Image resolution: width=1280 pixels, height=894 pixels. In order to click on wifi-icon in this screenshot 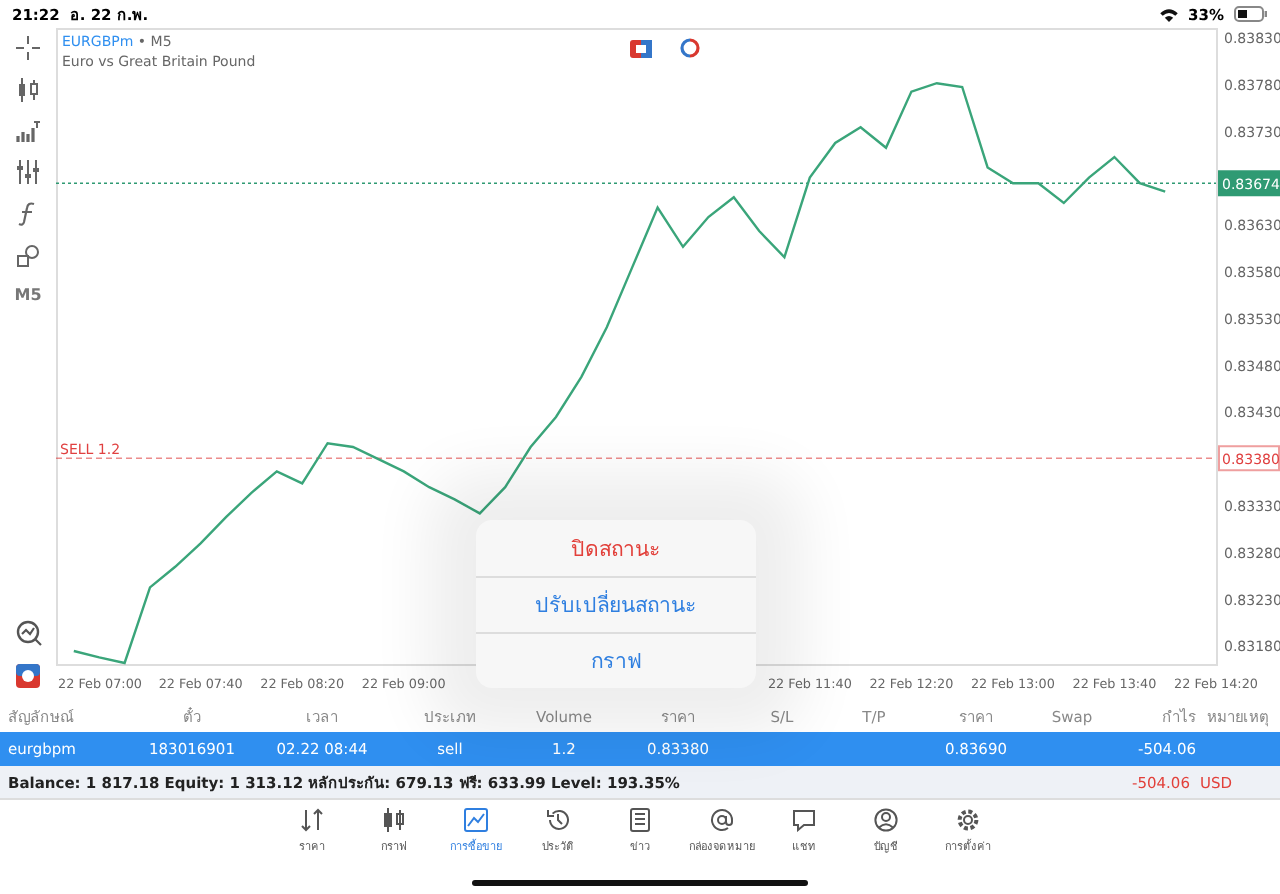, I will do `click(1169, 14)`.